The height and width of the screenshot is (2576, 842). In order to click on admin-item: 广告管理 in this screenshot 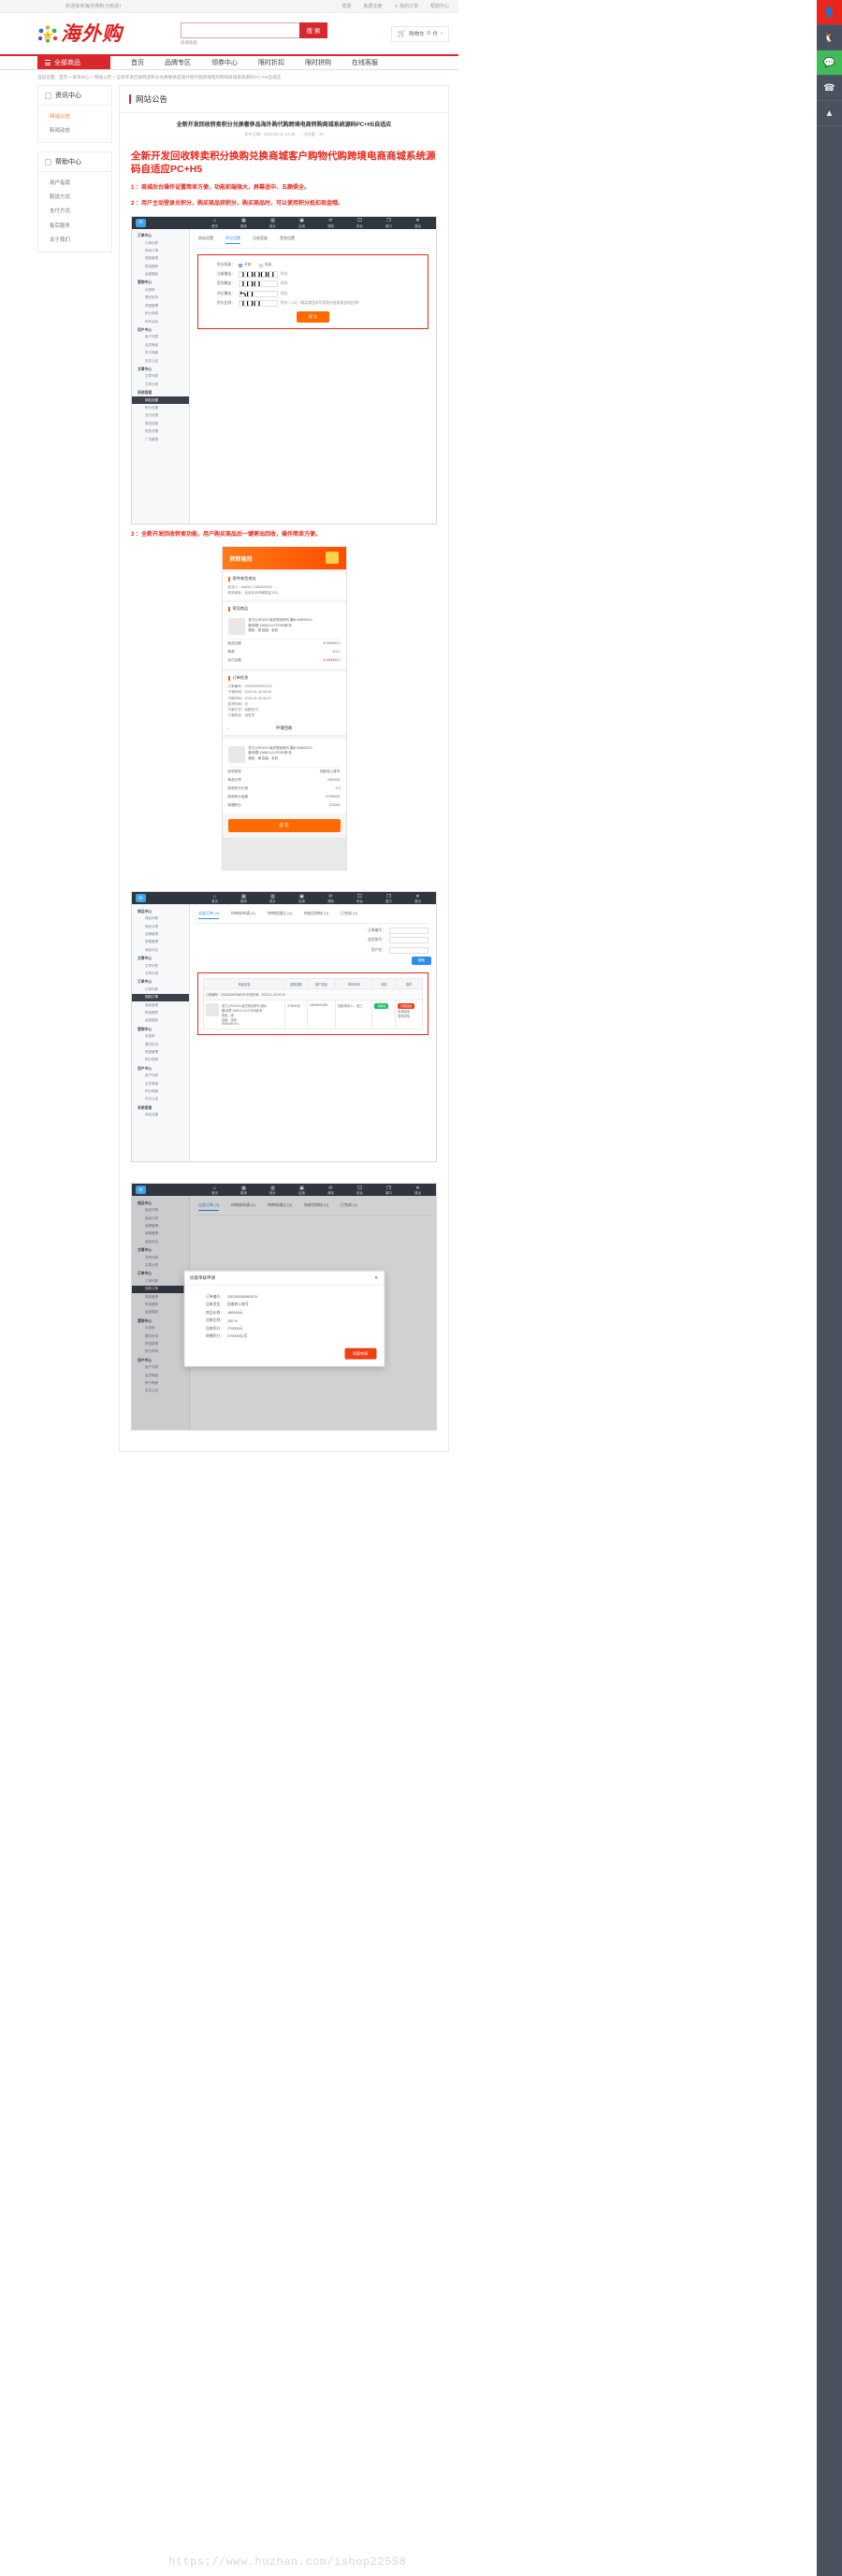, I will do `click(160, 440)`.